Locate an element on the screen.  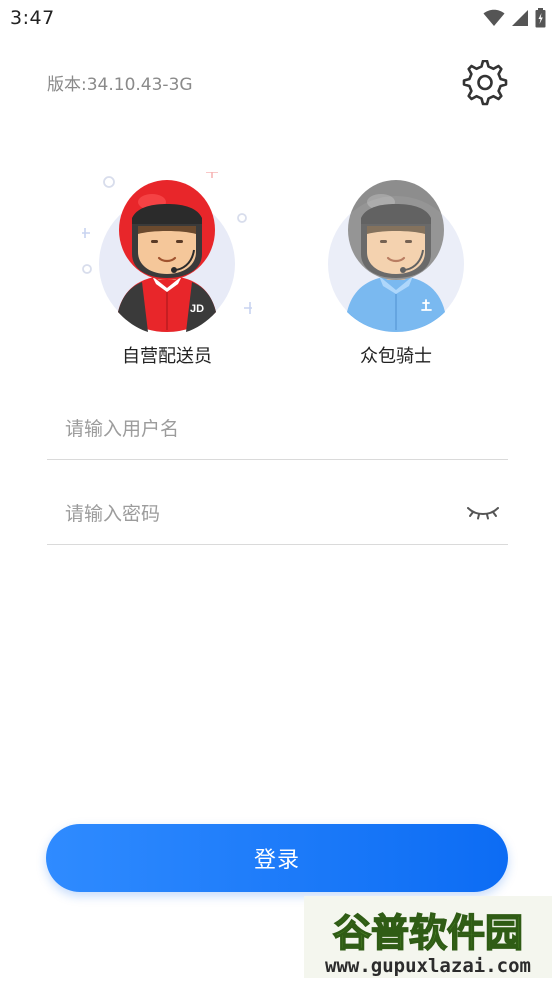
username-field is located at coordinates (277, 429).